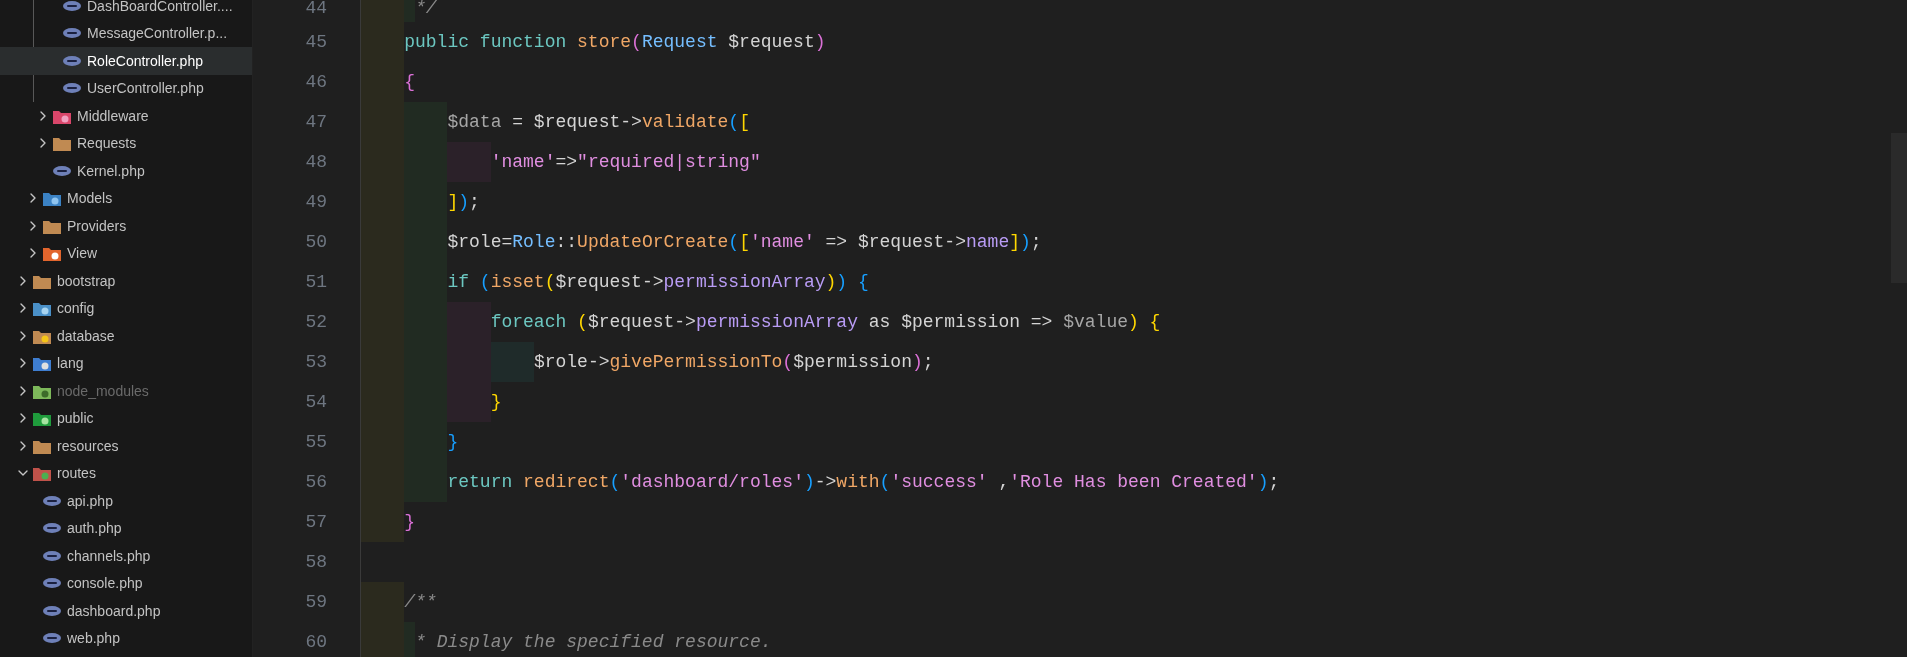 The width and height of the screenshot is (1907, 657). What do you see at coordinates (316, 562) in the screenshot?
I see `line-number: 58` at bounding box center [316, 562].